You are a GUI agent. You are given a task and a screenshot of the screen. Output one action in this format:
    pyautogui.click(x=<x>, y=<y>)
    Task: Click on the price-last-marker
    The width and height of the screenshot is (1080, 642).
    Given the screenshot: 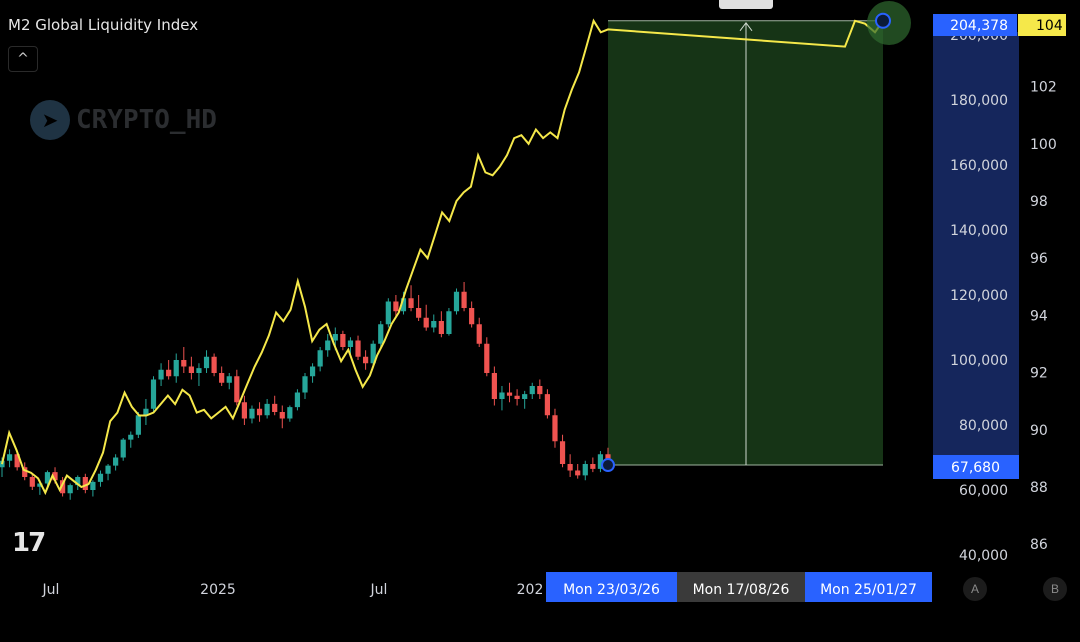 What is the action you would take?
    pyautogui.click(x=1017, y=467)
    